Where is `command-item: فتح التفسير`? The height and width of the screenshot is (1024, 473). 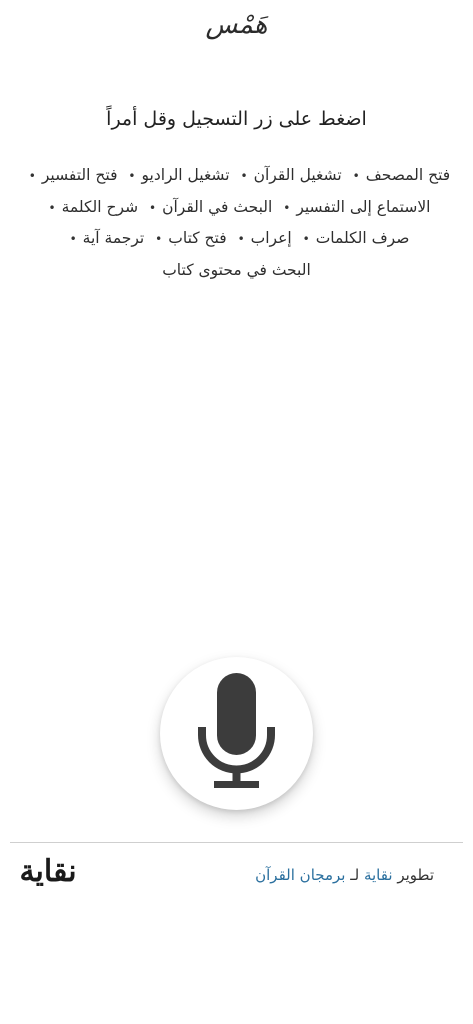 command-item: فتح التفسير is located at coordinates (79, 175).